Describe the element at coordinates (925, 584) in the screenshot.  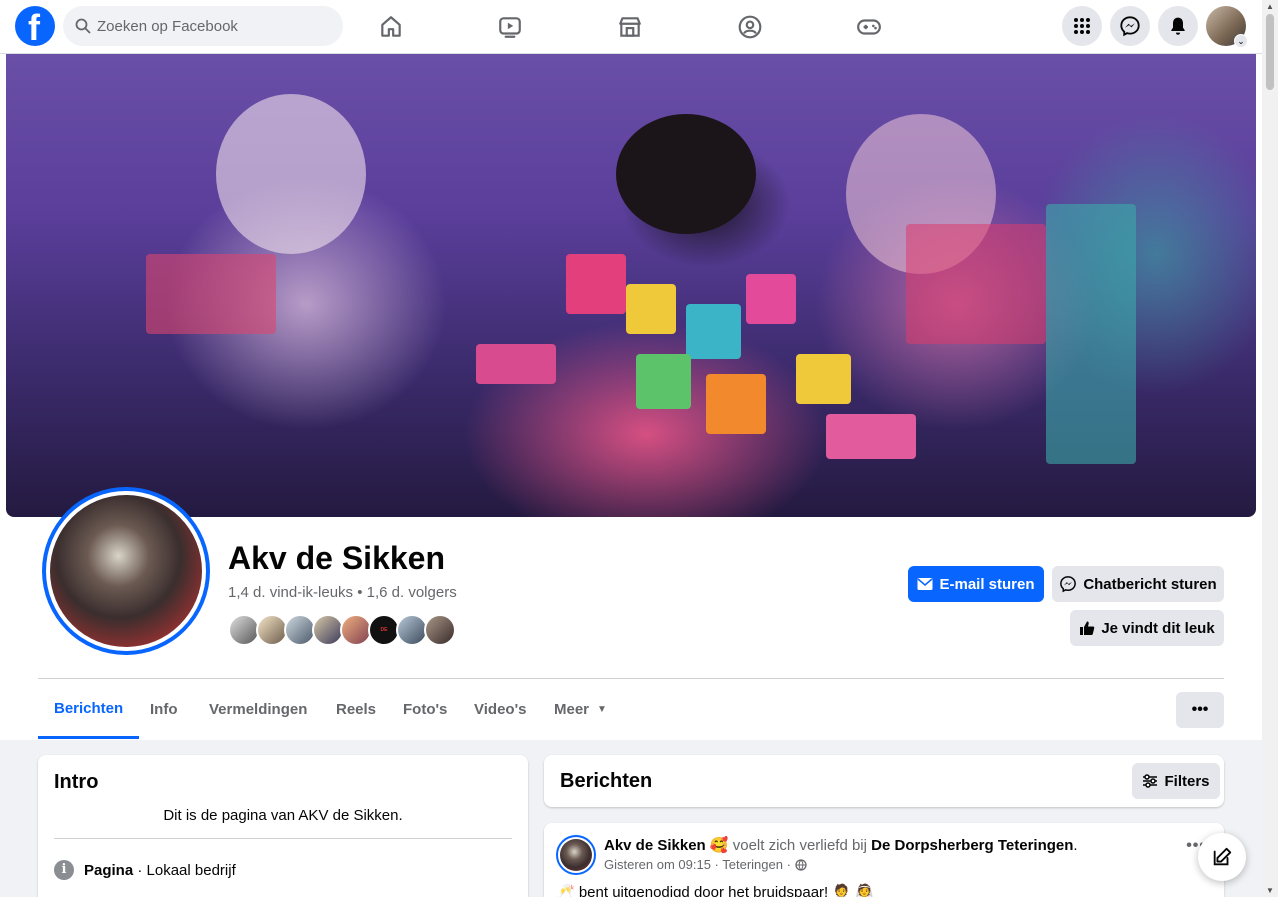
I see `envelope-icon` at that location.